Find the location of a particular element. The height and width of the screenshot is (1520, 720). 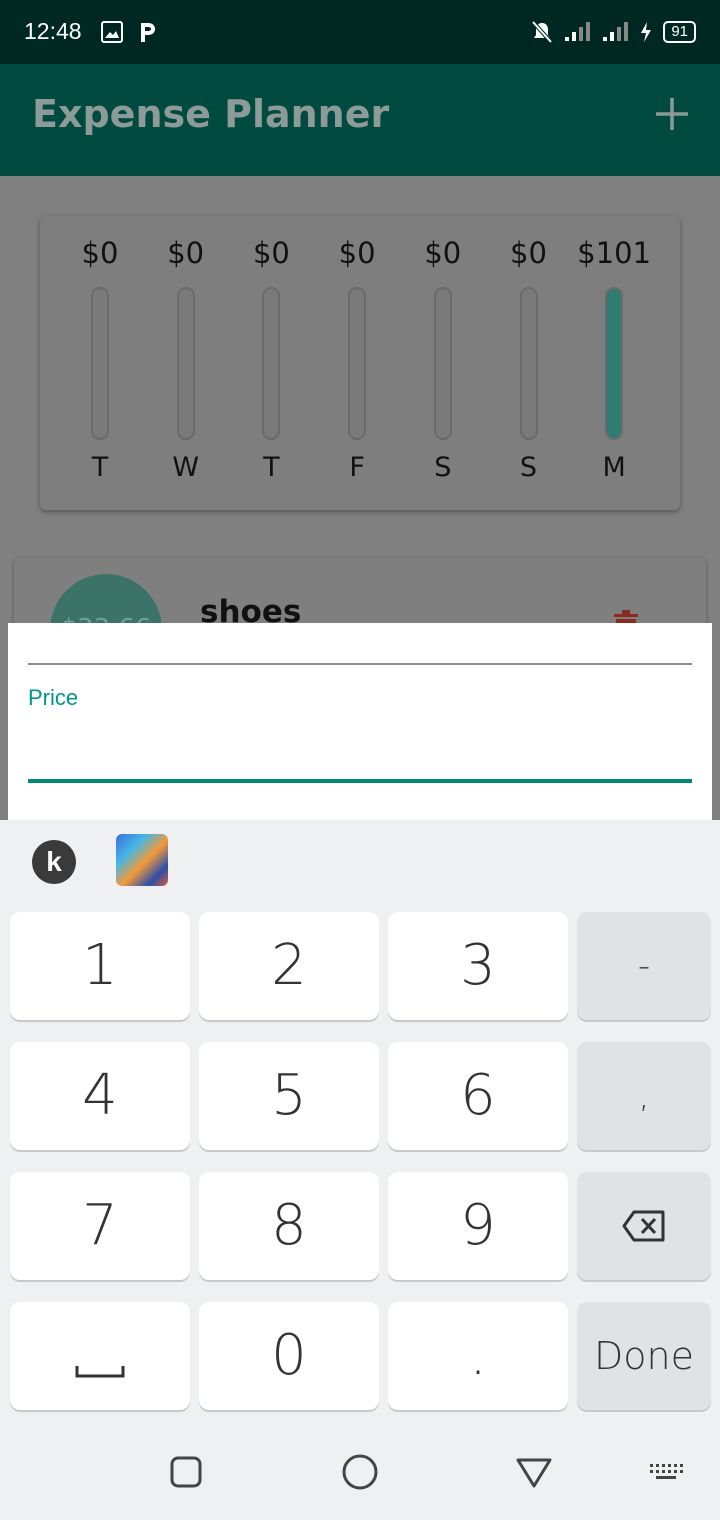

new-transaction-sheet: Price is located at coordinates (360, 723).